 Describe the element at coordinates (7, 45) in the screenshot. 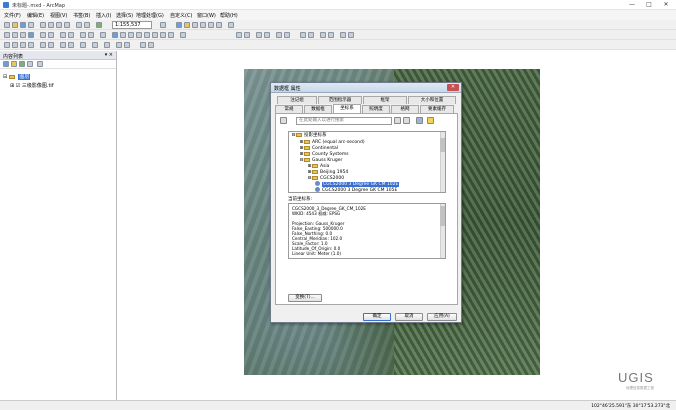

I see `layout-zoom-in-icon` at that location.